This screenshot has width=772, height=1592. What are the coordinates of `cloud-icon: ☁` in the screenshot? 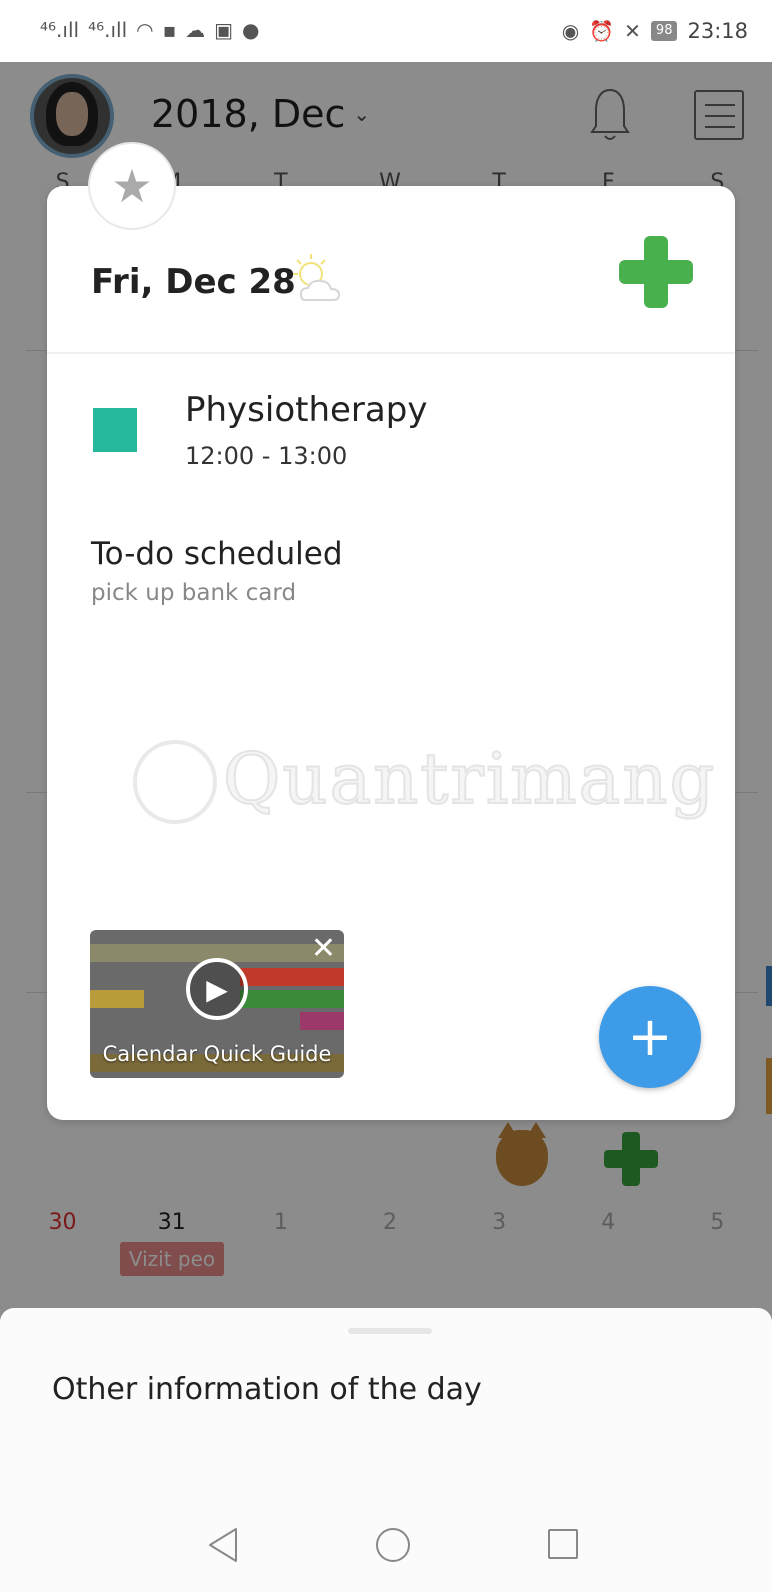 It's located at (195, 30).